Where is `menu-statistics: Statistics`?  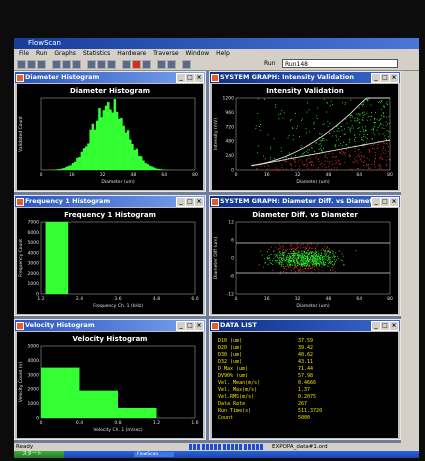 menu-statistics: Statistics is located at coordinates (96, 53).